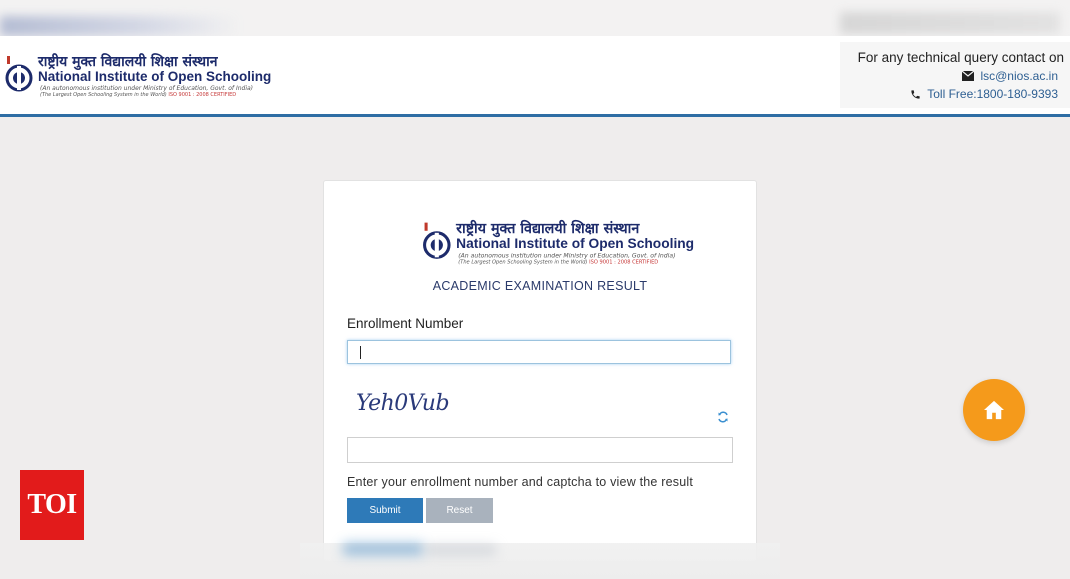  What do you see at coordinates (968, 76) in the screenshot?
I see `envelope-icon` at bounding box center [968, 76].